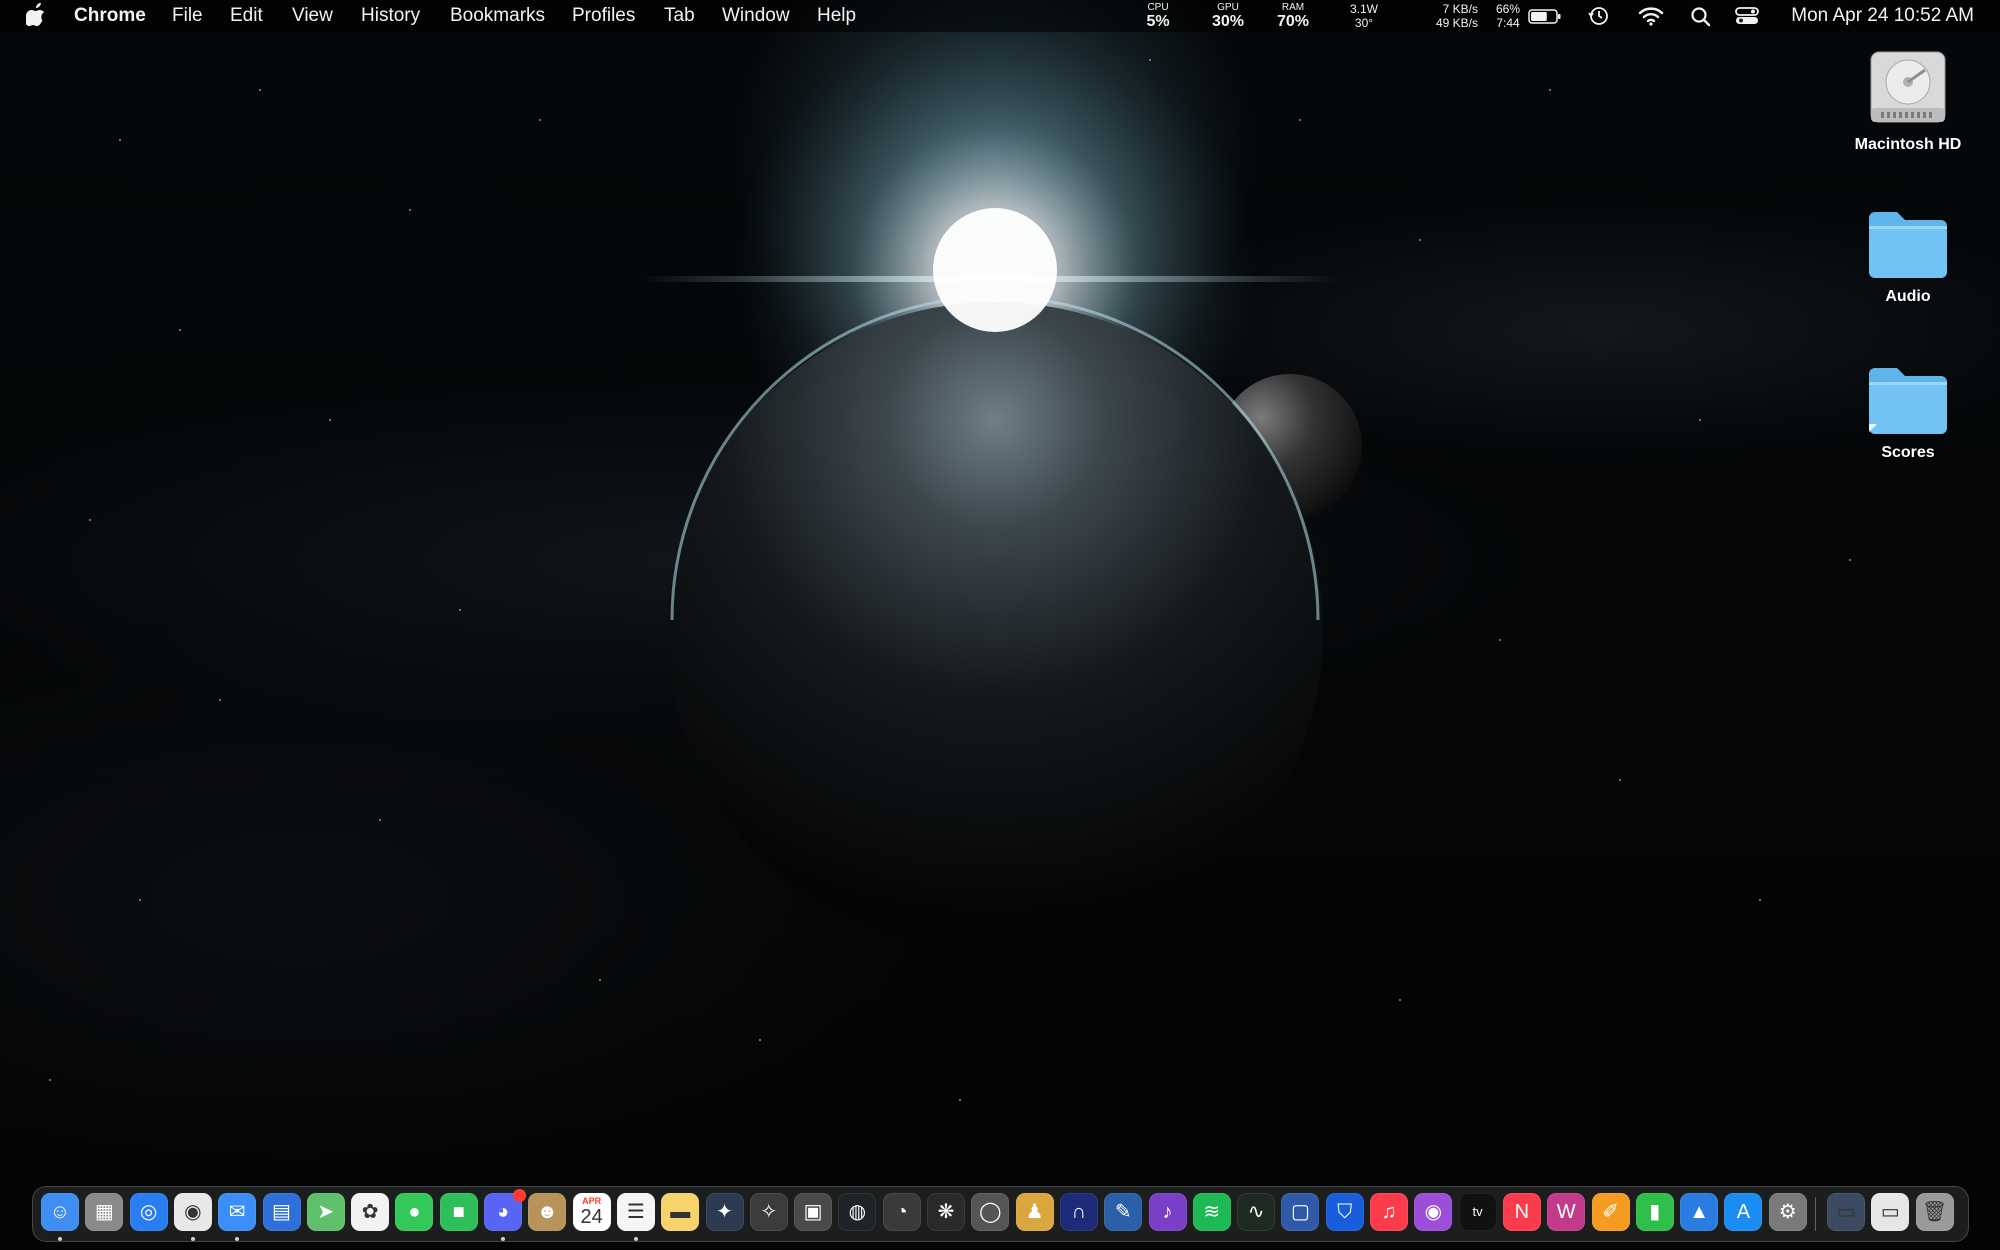 The width and height of the screenshot is (2000, 1250). I want to click on dock-chrome-icon: ◉, so click(192, 1212).